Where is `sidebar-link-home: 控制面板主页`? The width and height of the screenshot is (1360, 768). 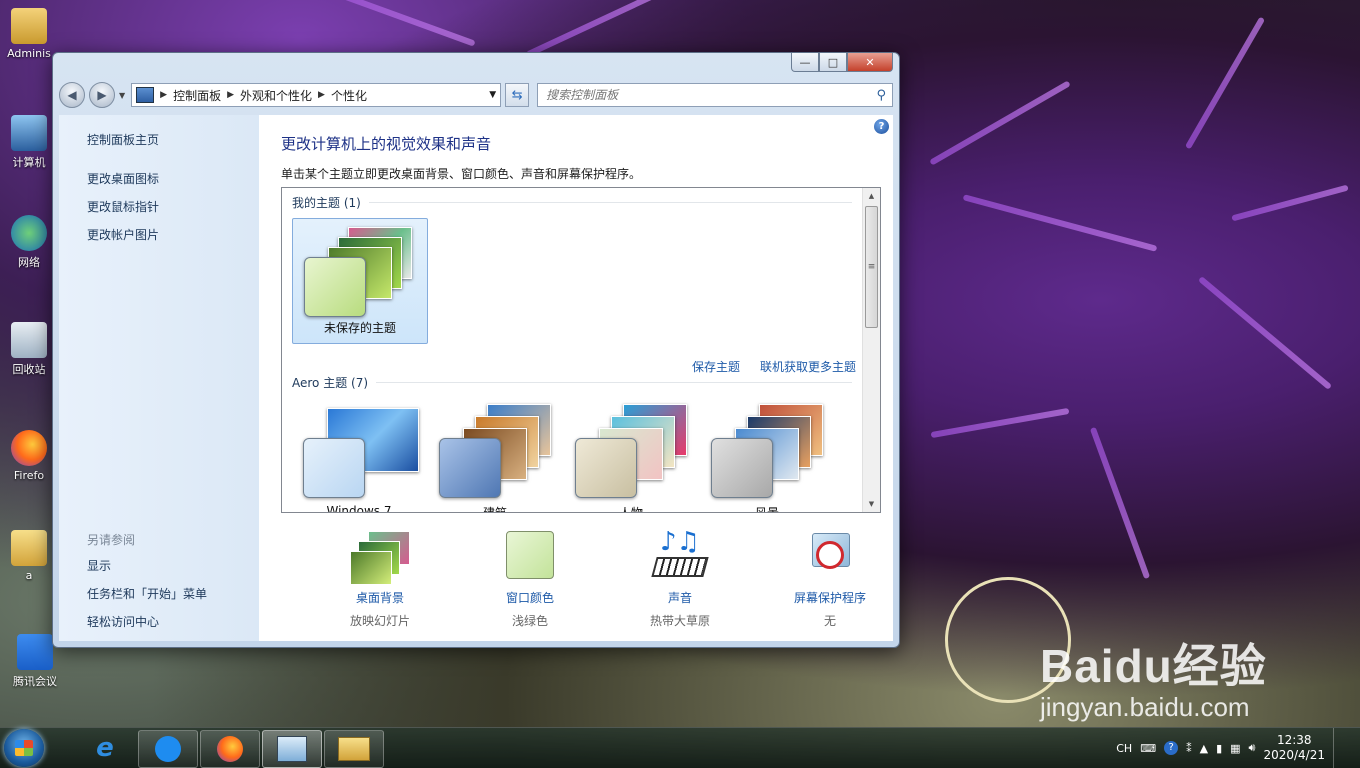
sidebar-link-home: 控制面板主页 is located at coordinates (123, 139).